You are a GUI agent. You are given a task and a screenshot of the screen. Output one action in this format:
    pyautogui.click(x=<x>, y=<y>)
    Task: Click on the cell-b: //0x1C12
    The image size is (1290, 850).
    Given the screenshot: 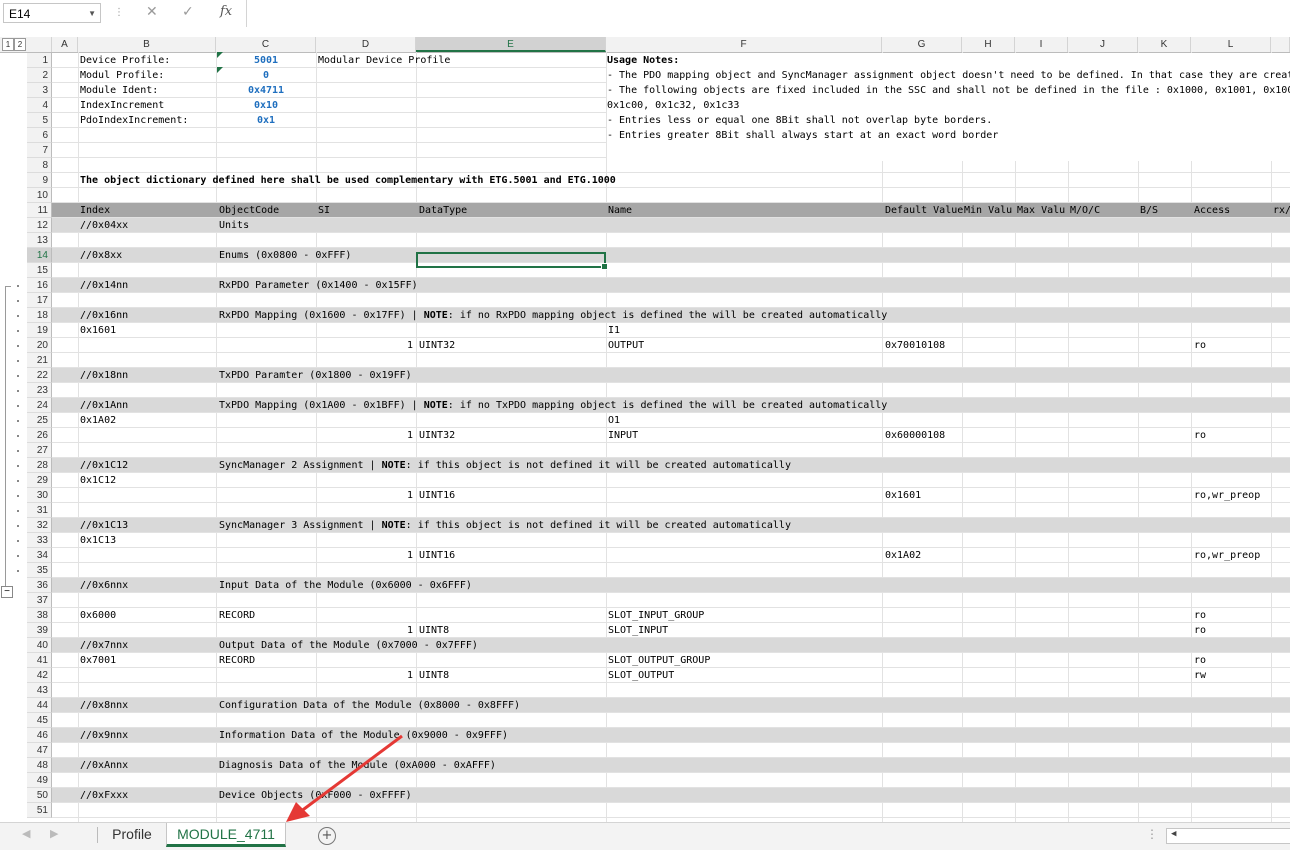 What is the action you would take?
    pyautogui.click(x=104, y=465)
    